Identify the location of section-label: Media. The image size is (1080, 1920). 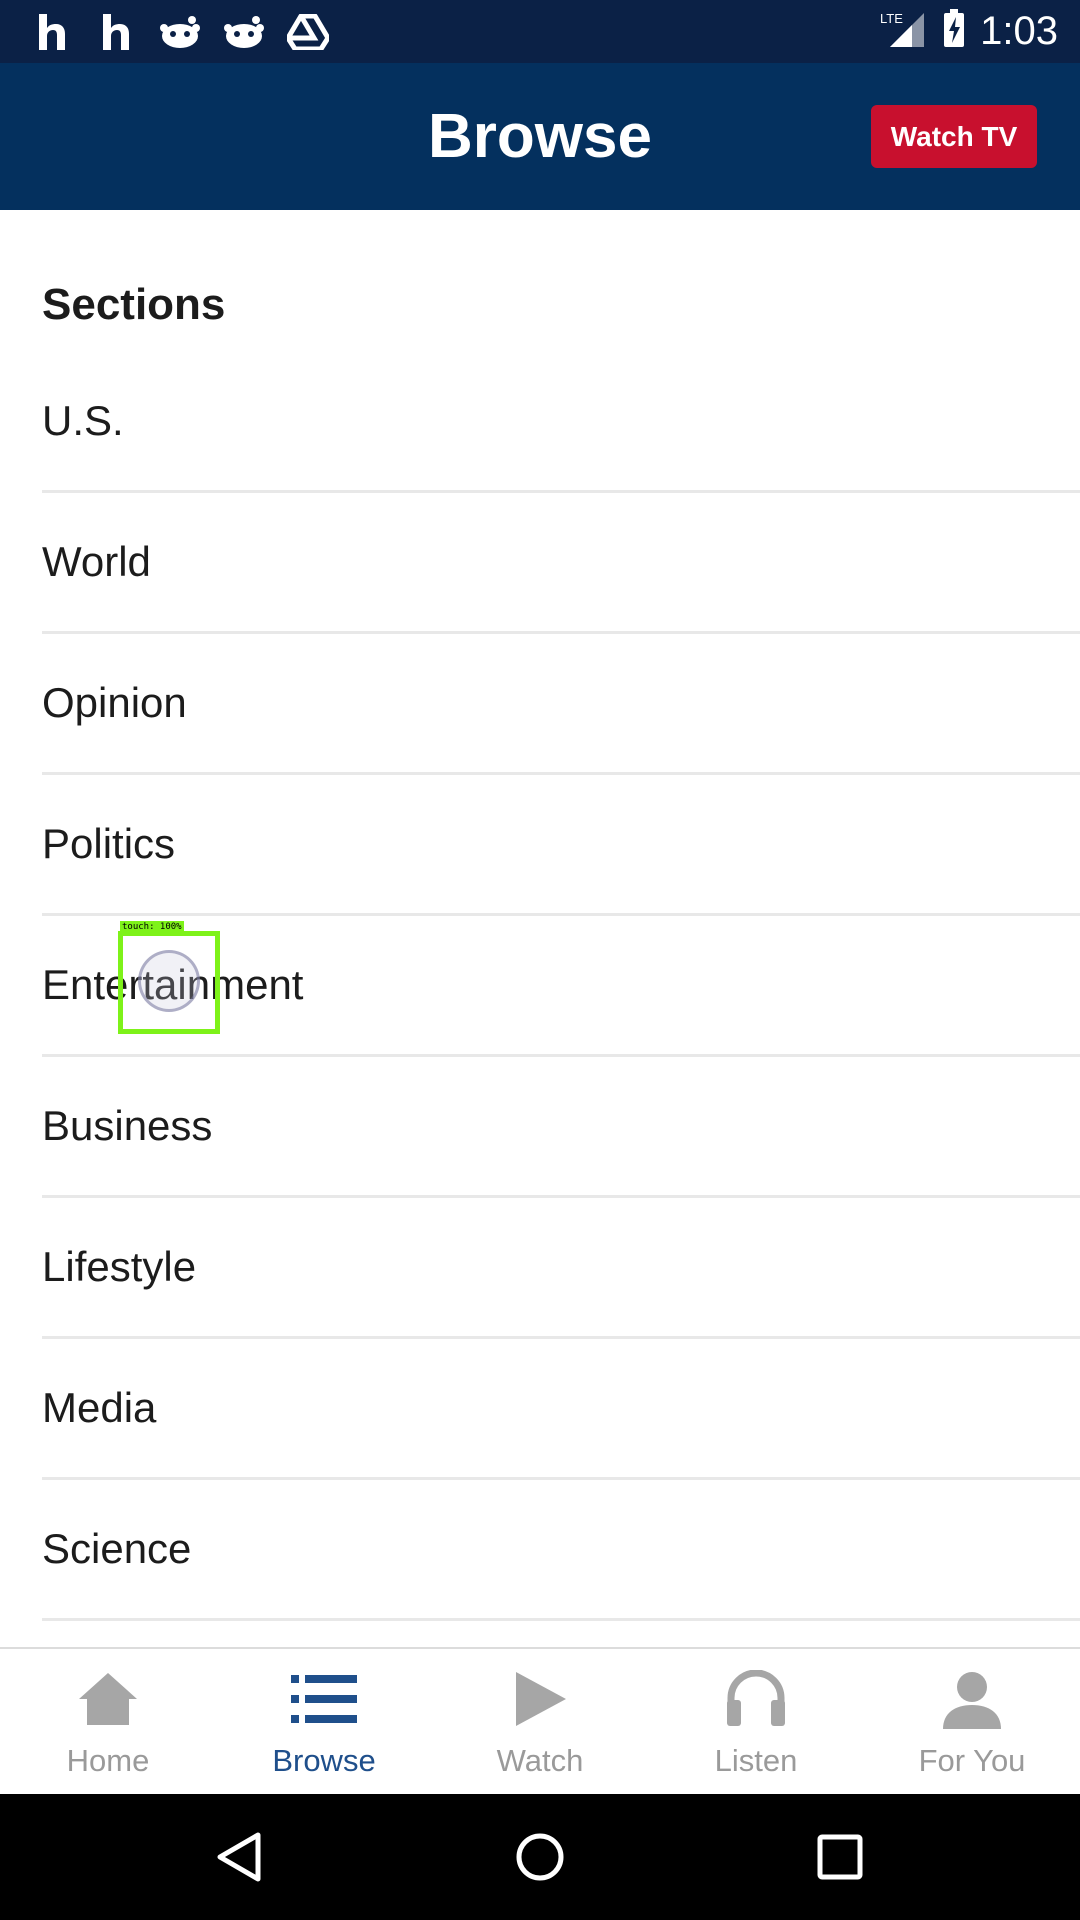
(99, 1407).